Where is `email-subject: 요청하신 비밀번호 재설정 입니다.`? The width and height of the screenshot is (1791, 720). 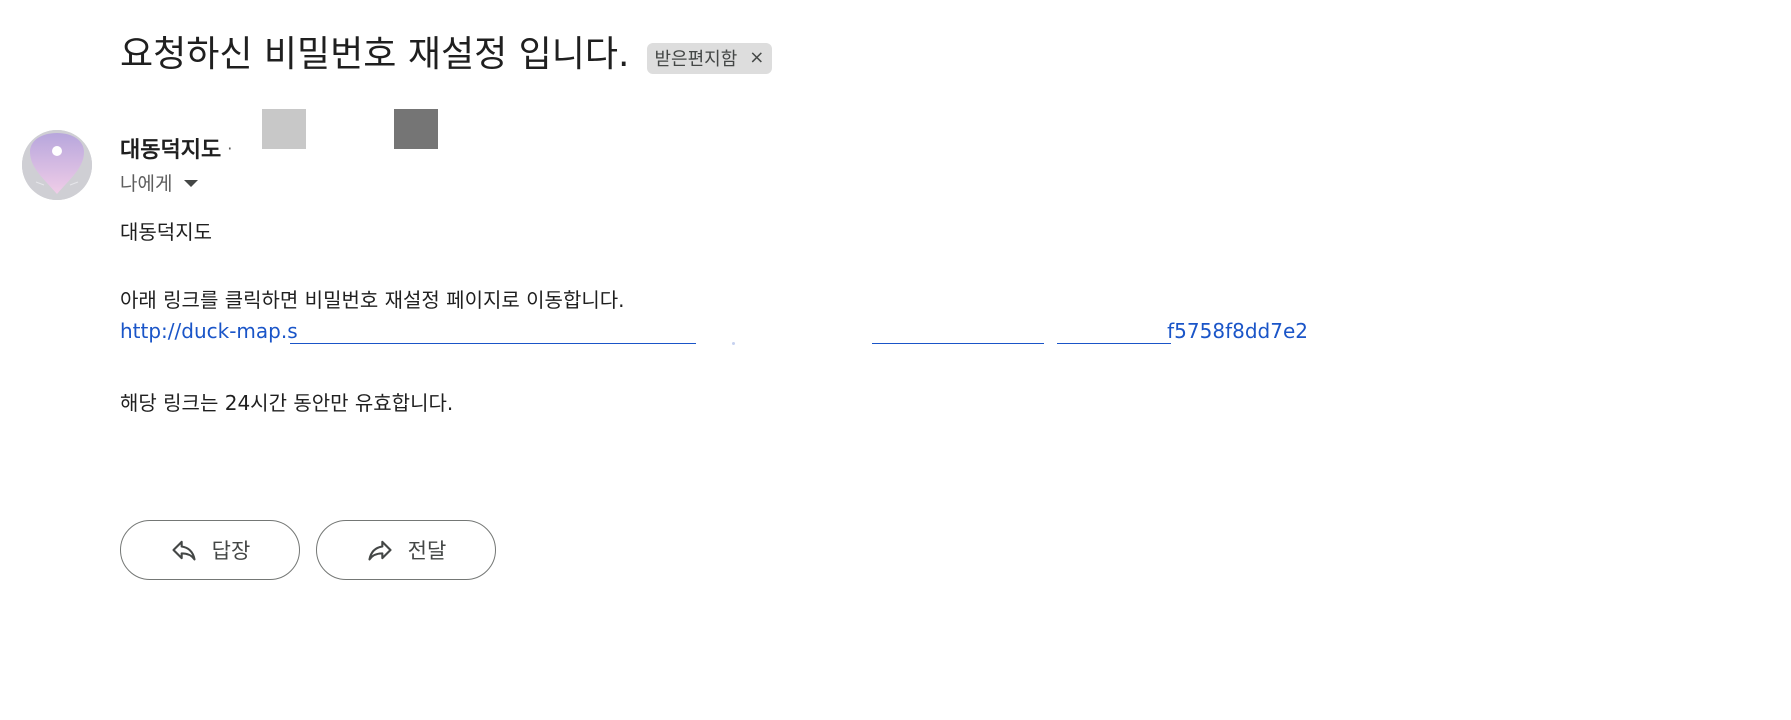 email-subject: 요청하신 비밀번호 재설정 입니다. is located at coordinates (375, 54).